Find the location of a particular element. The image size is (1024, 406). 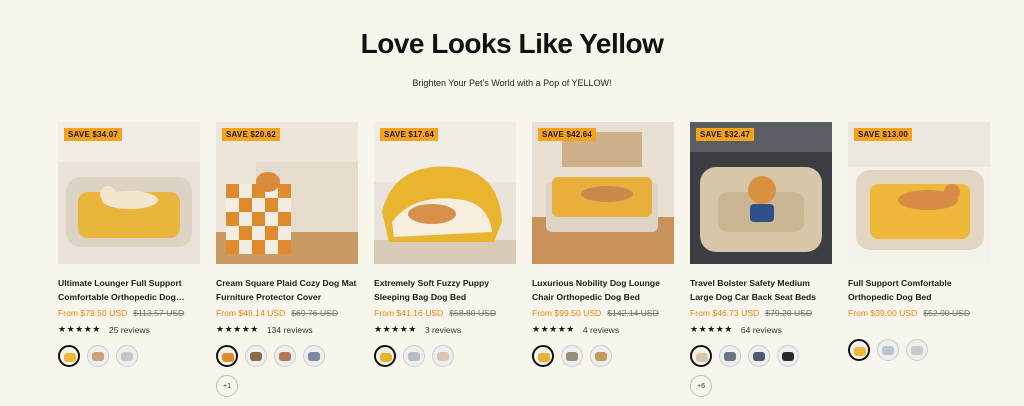

more-swatches-button: +6 is located at coordinates (701, 386).